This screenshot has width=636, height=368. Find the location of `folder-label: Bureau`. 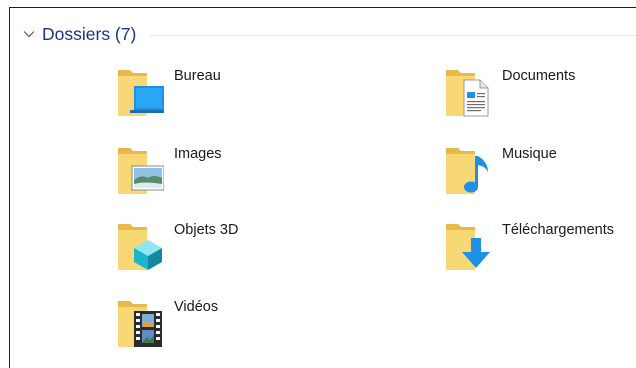

folder-label: Bureau is located at coordinates (197, 76).